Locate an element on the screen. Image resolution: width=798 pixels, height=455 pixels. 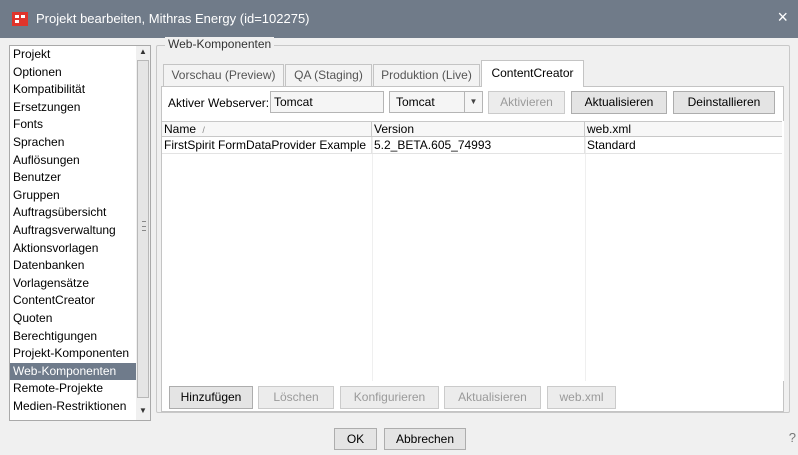
tab-live: Produktion (Live) is located at coordinates (426, 75).